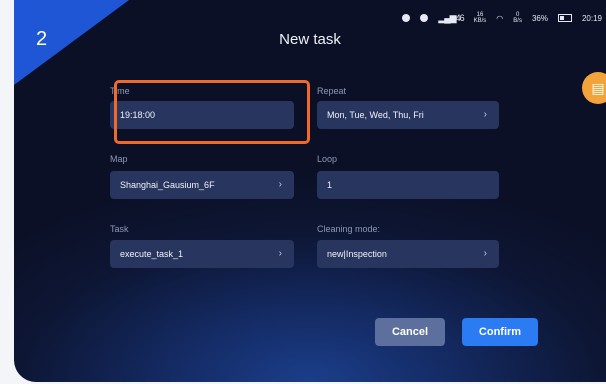  I want to click on loop-input: 1, so click(408, 185).